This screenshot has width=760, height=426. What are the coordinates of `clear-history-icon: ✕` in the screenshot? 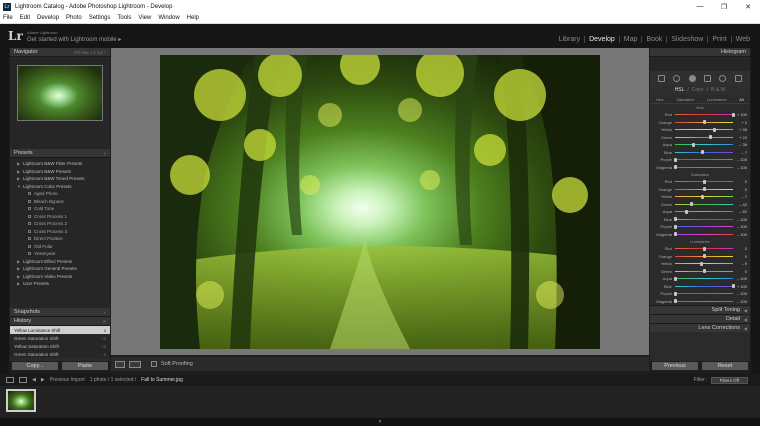 It's located at (104, 321).